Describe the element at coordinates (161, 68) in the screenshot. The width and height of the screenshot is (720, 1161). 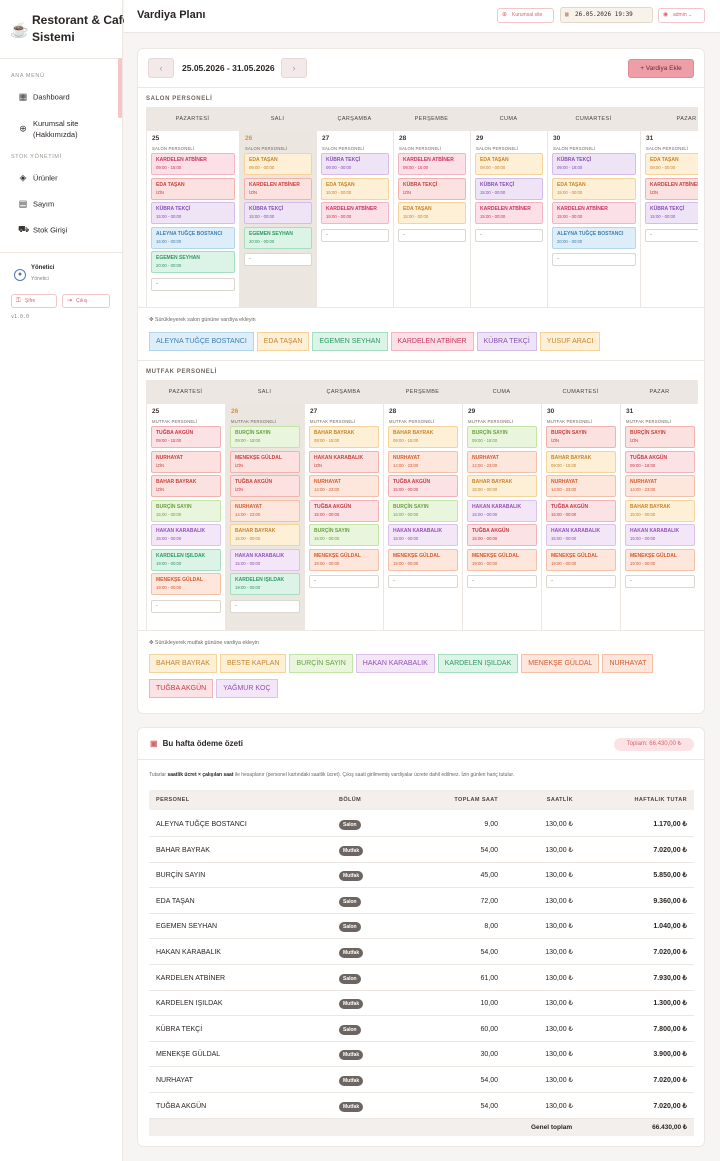
I see `prev-week-button: ‹` at that location.